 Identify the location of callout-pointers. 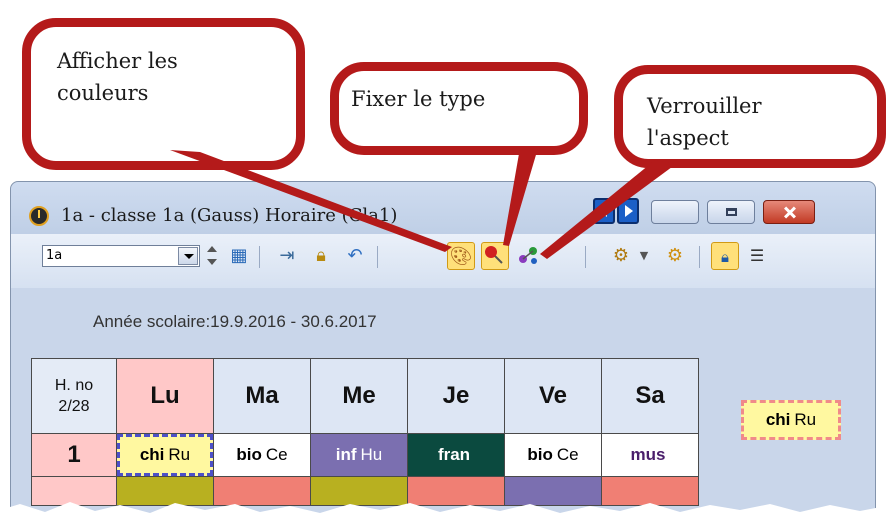
(423, 203).